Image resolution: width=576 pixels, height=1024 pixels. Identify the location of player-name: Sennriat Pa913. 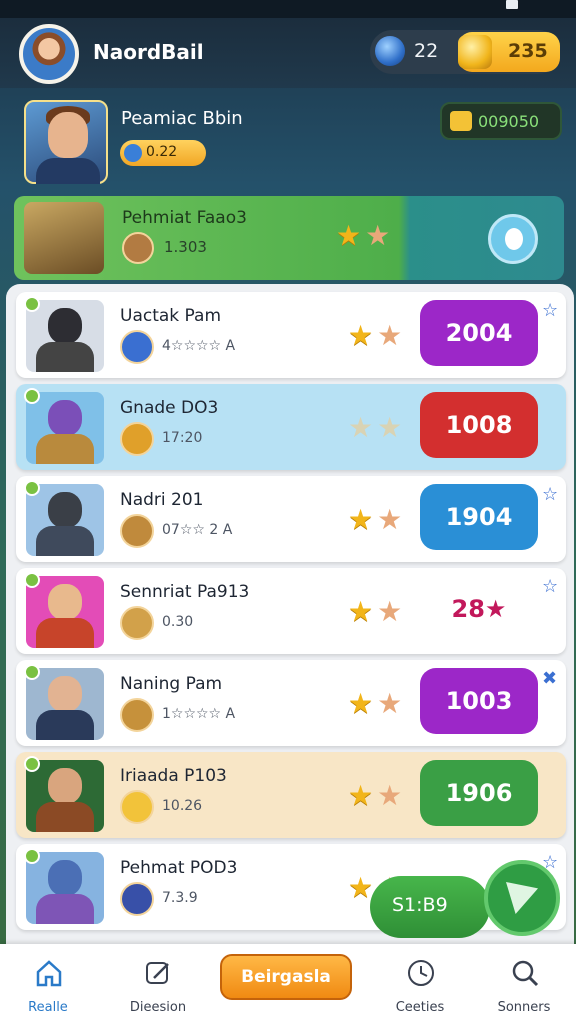
(185, 592).